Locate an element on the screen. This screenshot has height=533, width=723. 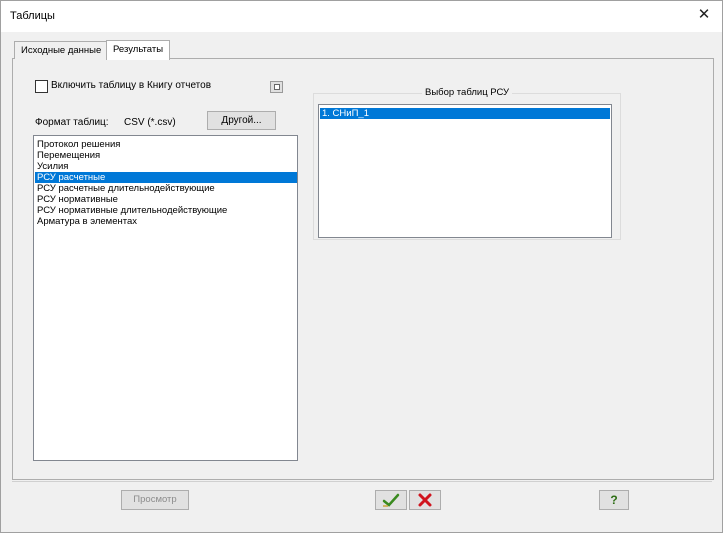
preview-button: Просмотр is located at coordinates (155, 500).